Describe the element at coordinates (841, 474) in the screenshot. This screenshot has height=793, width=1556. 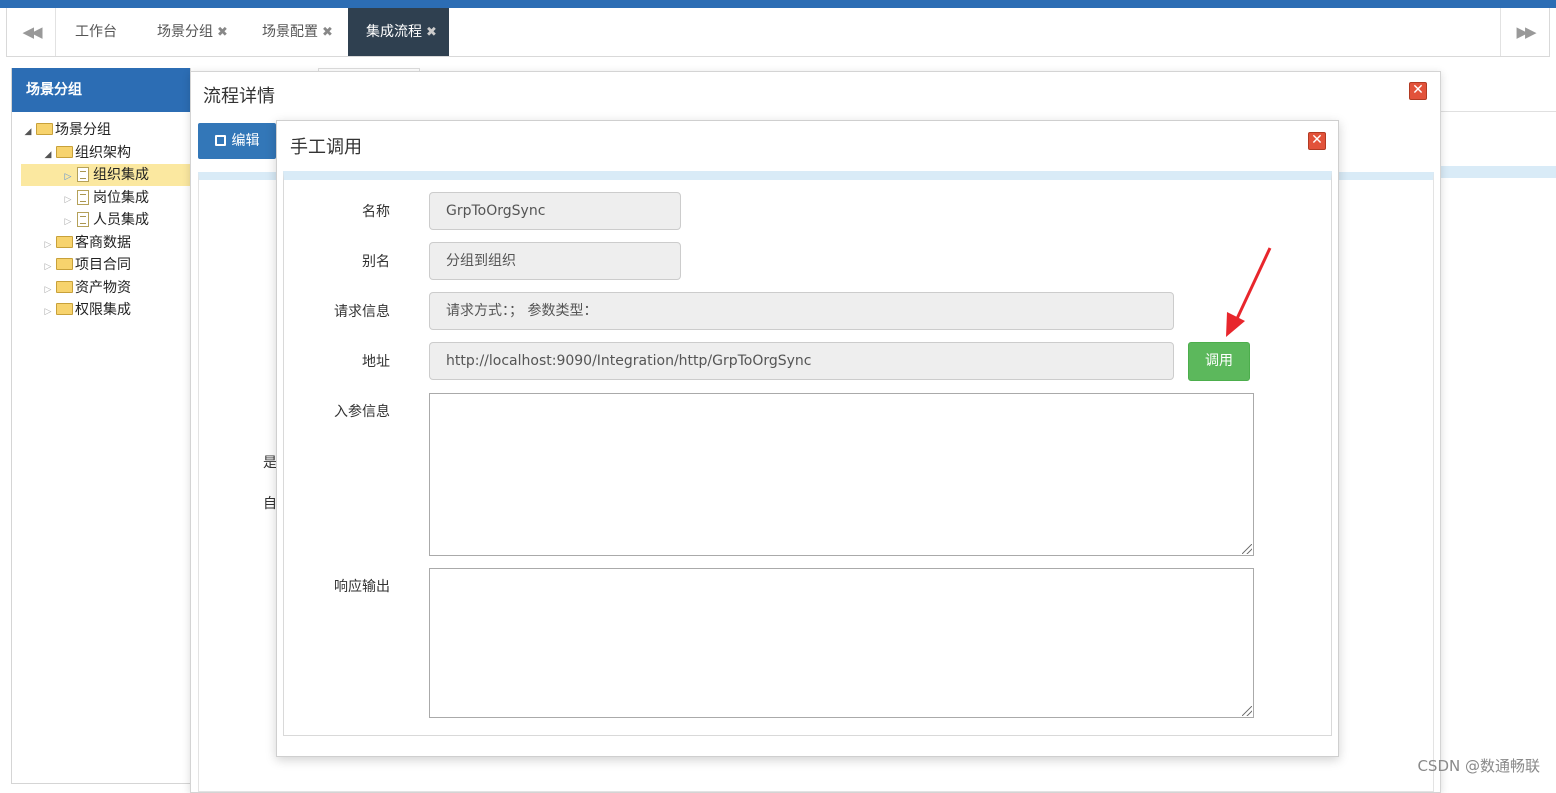
I see `input-params-textarea` at that location.